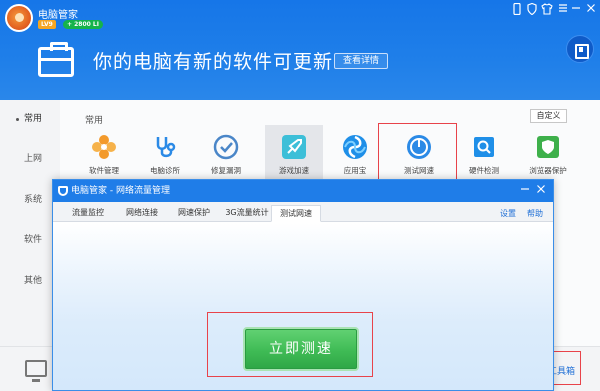 Image resolution: width=600 pixels, height=391 pixels. I want to click on dialog-titlebar: 电脑管家 - 网络流量管理, so click(303, 191).